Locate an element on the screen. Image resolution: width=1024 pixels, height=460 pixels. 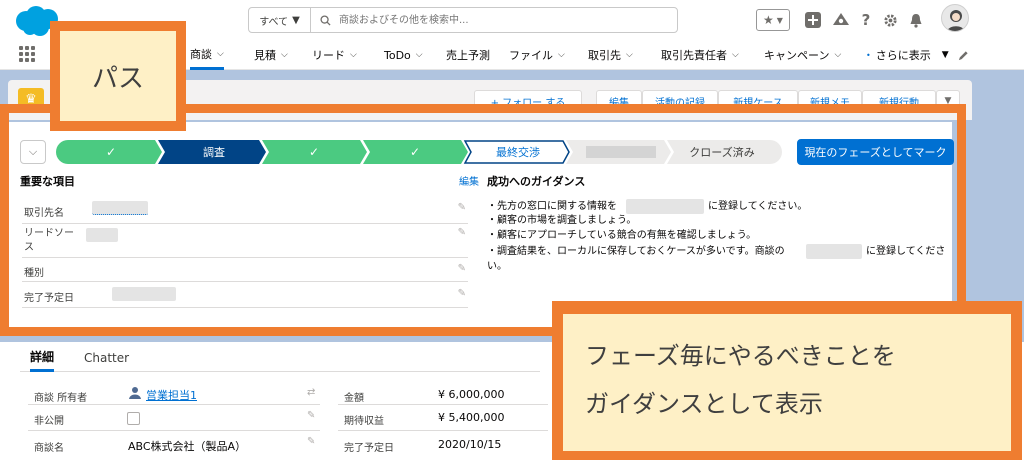
new-case-button: 新規ケース is located at coordinates (758, 101).